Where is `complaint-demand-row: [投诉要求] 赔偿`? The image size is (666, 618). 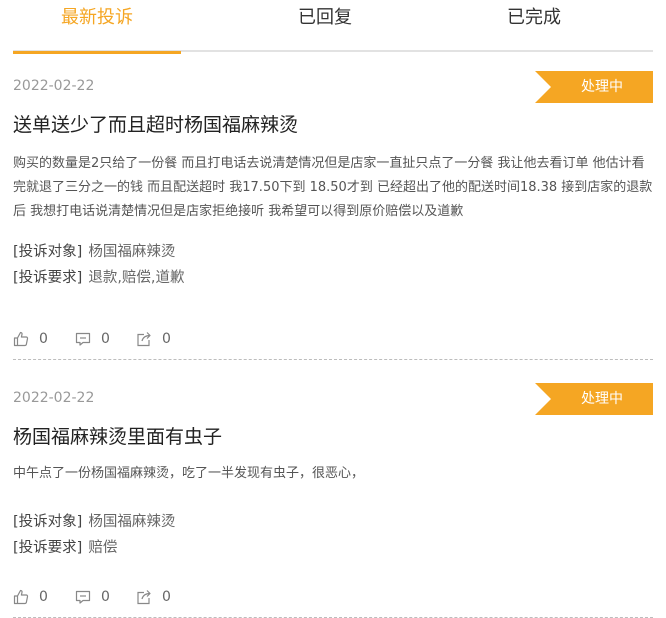
complaint-demand-row: [投诉要求] 赔偿 is located at coordinates (94, 548).